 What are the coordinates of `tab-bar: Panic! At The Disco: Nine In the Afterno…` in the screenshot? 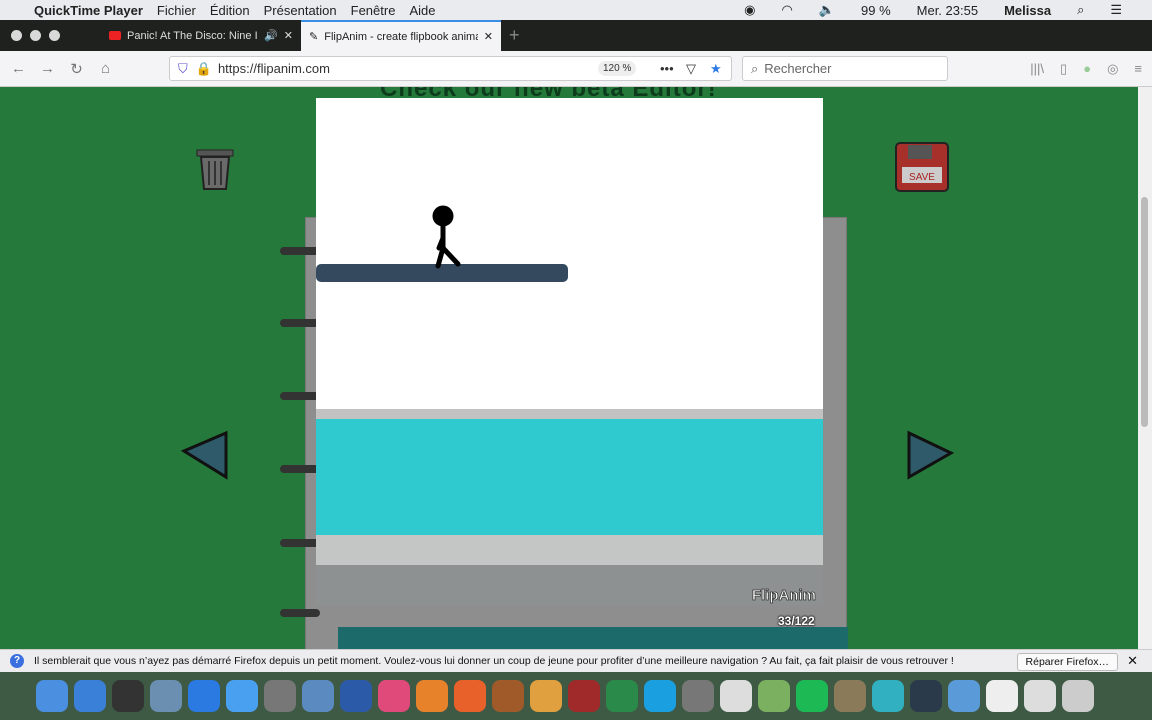 It's located at (576, 35).